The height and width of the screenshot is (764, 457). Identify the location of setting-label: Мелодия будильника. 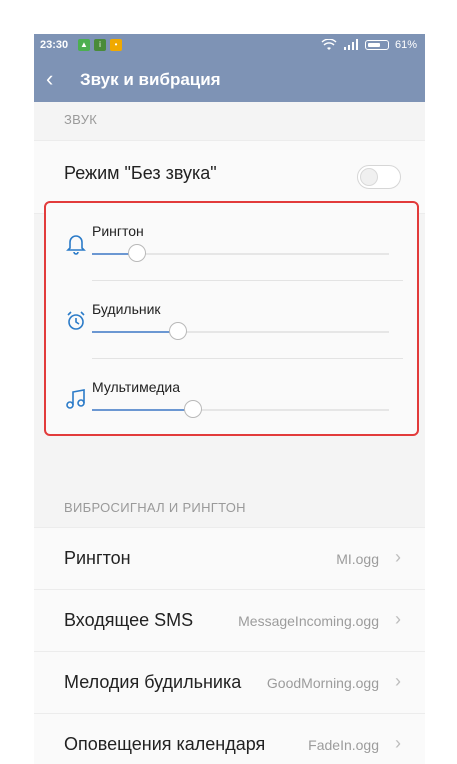
(153, 682).